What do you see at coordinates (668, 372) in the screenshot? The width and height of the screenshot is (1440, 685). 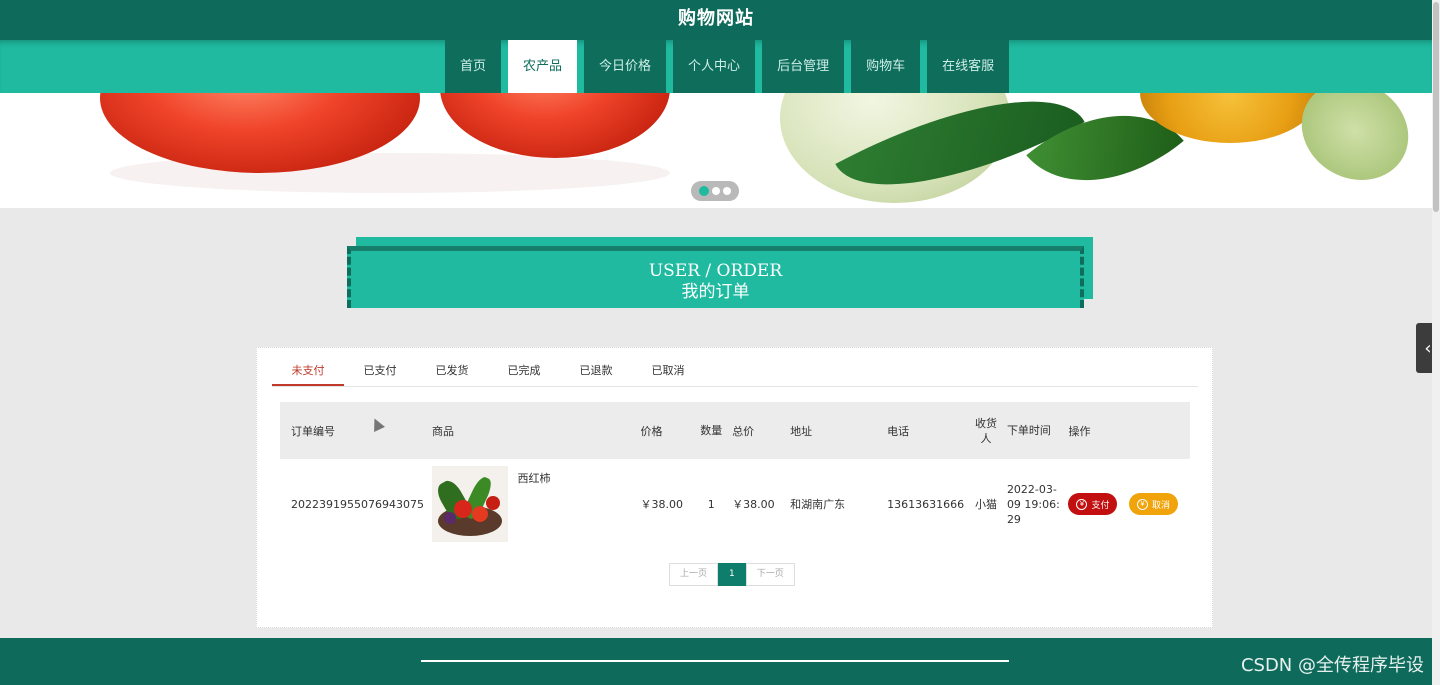 I see `tab-cancelled: 已取消` at bounding box center [668, 372].